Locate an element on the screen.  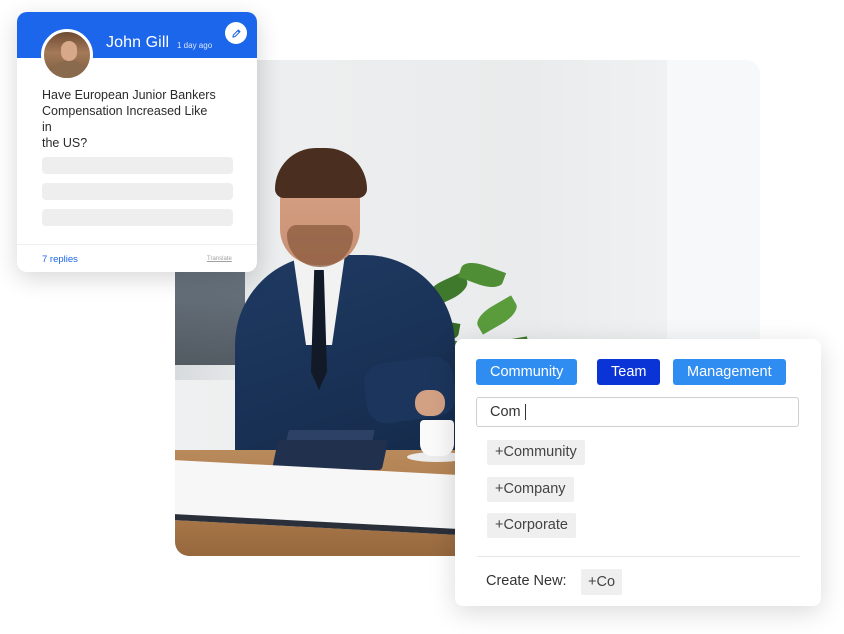
edit-button is located at coordinates (236, 33).